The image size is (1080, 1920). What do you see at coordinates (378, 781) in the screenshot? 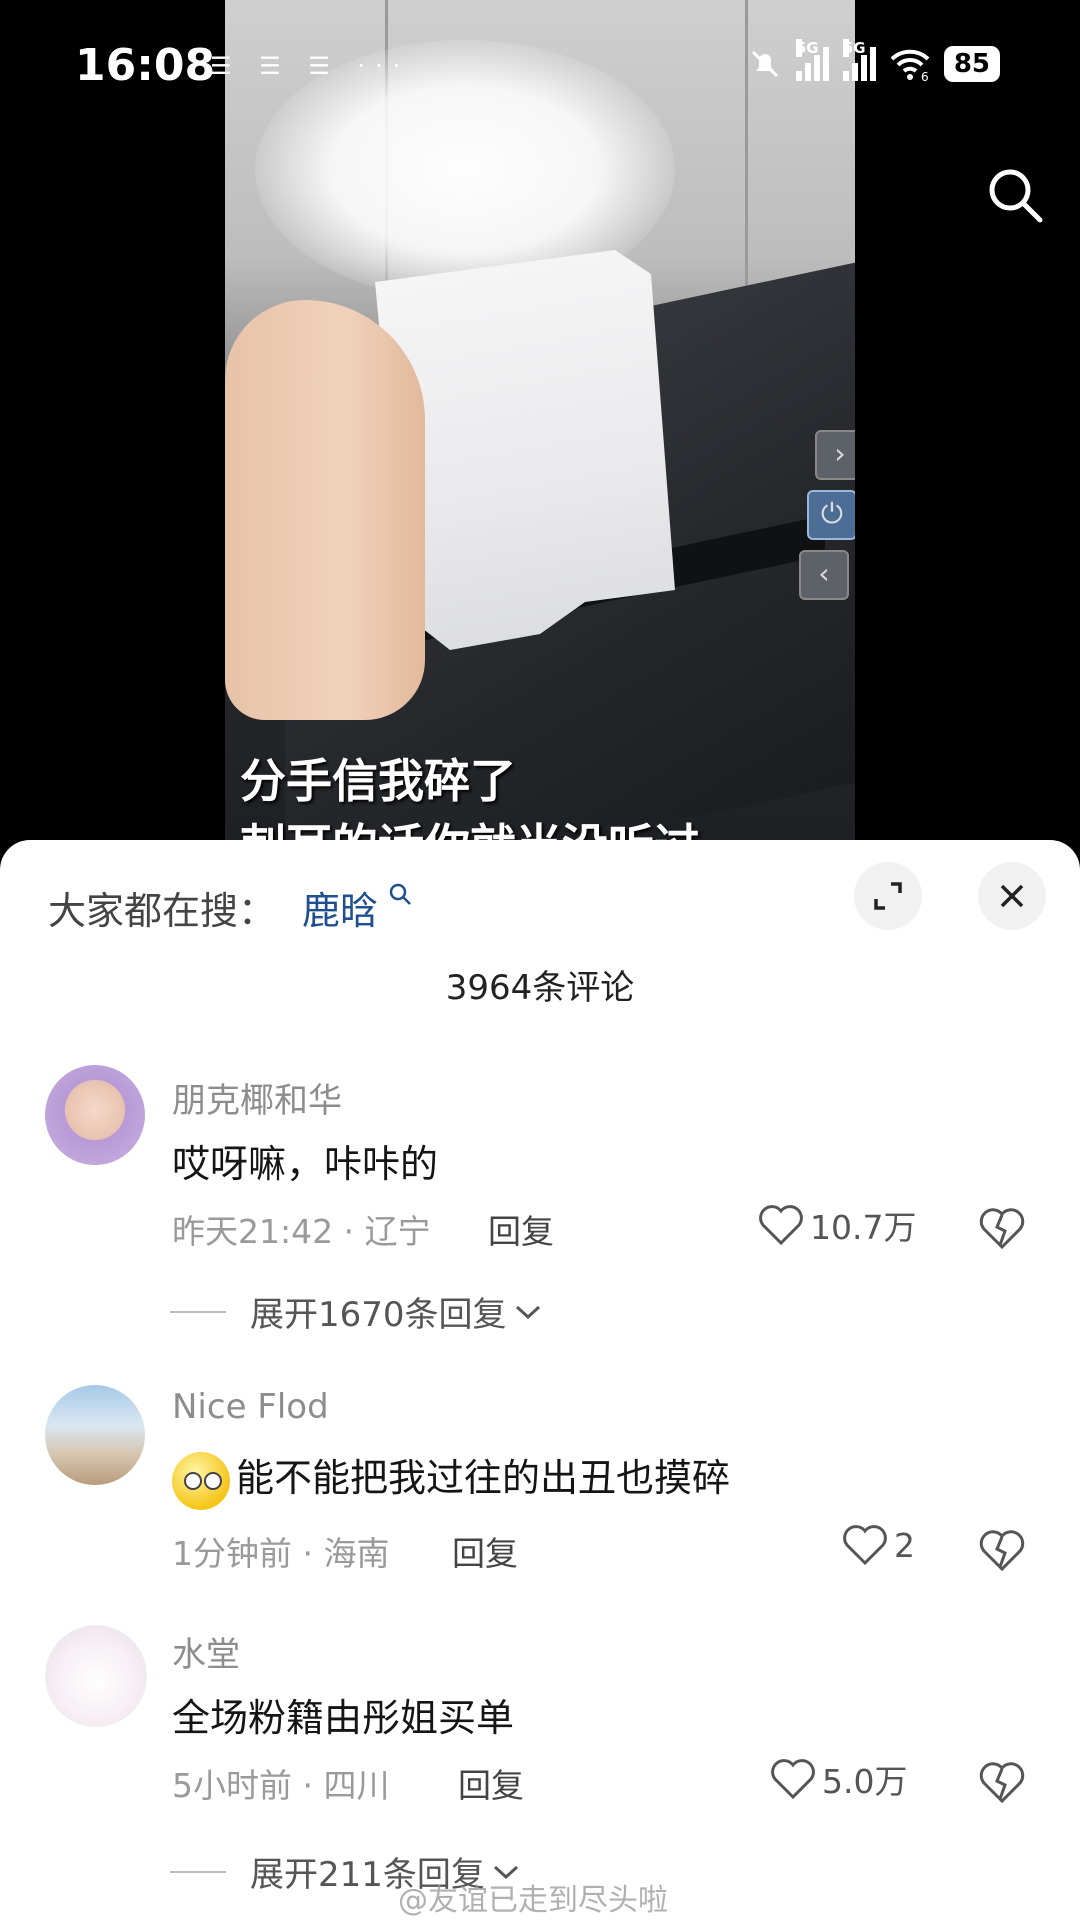
I see `video-caption: 分手信我碎了` at bounding box center [378, 781].